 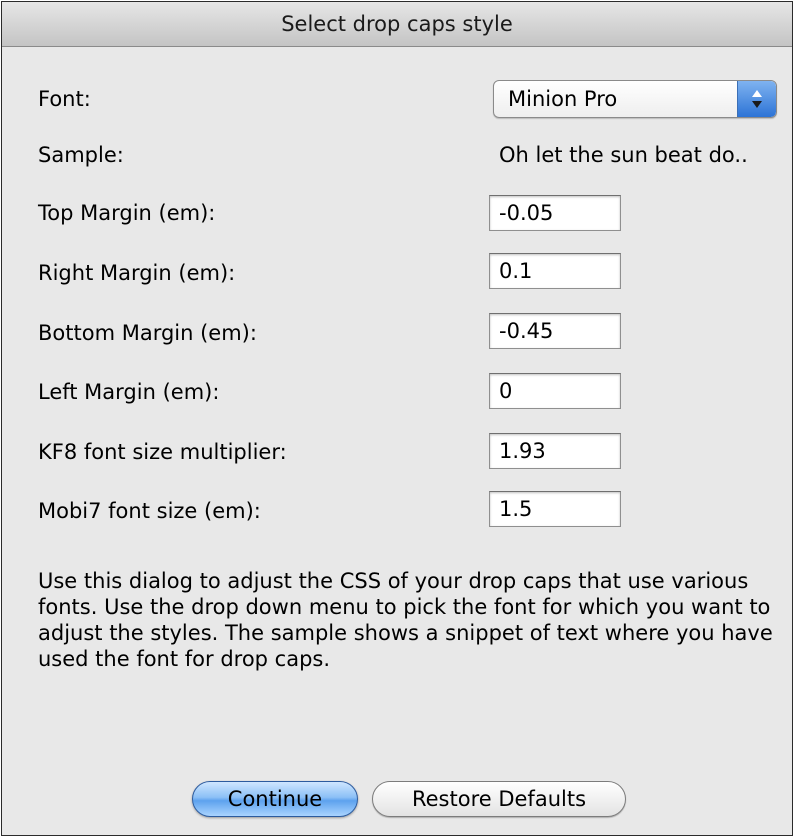 I want to click on restore-defaults-button: Restore Defaults, so click(x=499, y=799).